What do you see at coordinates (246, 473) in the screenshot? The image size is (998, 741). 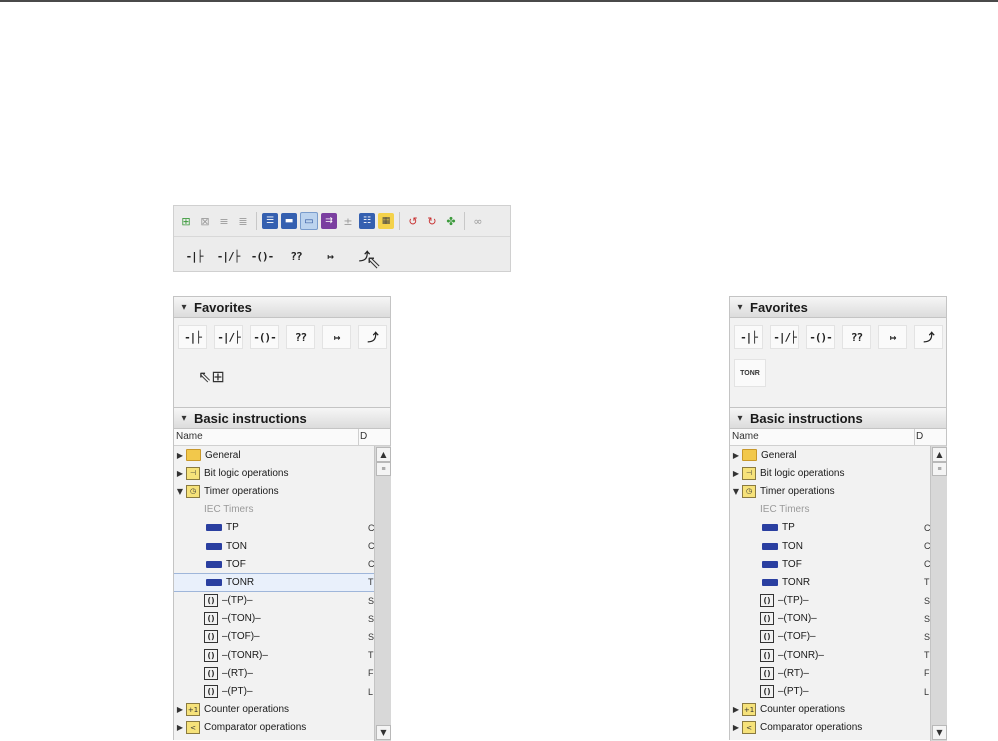 I see `tree-item-label: Bit logic operations` at bounding box center [246, 473].